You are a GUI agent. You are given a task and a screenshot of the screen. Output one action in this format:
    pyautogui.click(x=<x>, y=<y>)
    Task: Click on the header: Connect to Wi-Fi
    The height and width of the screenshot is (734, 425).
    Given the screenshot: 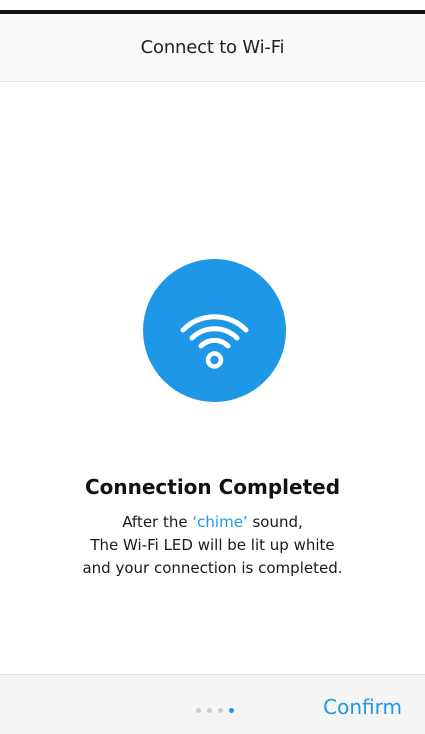 What is the action you would take?
    pyautogui.click(x=212, y=48)
    